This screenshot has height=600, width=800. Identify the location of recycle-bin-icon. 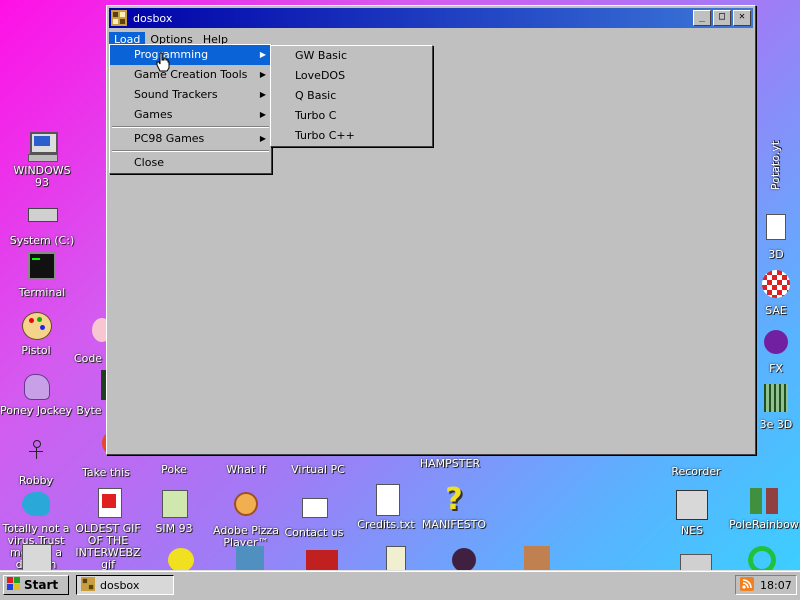
(37, 558).